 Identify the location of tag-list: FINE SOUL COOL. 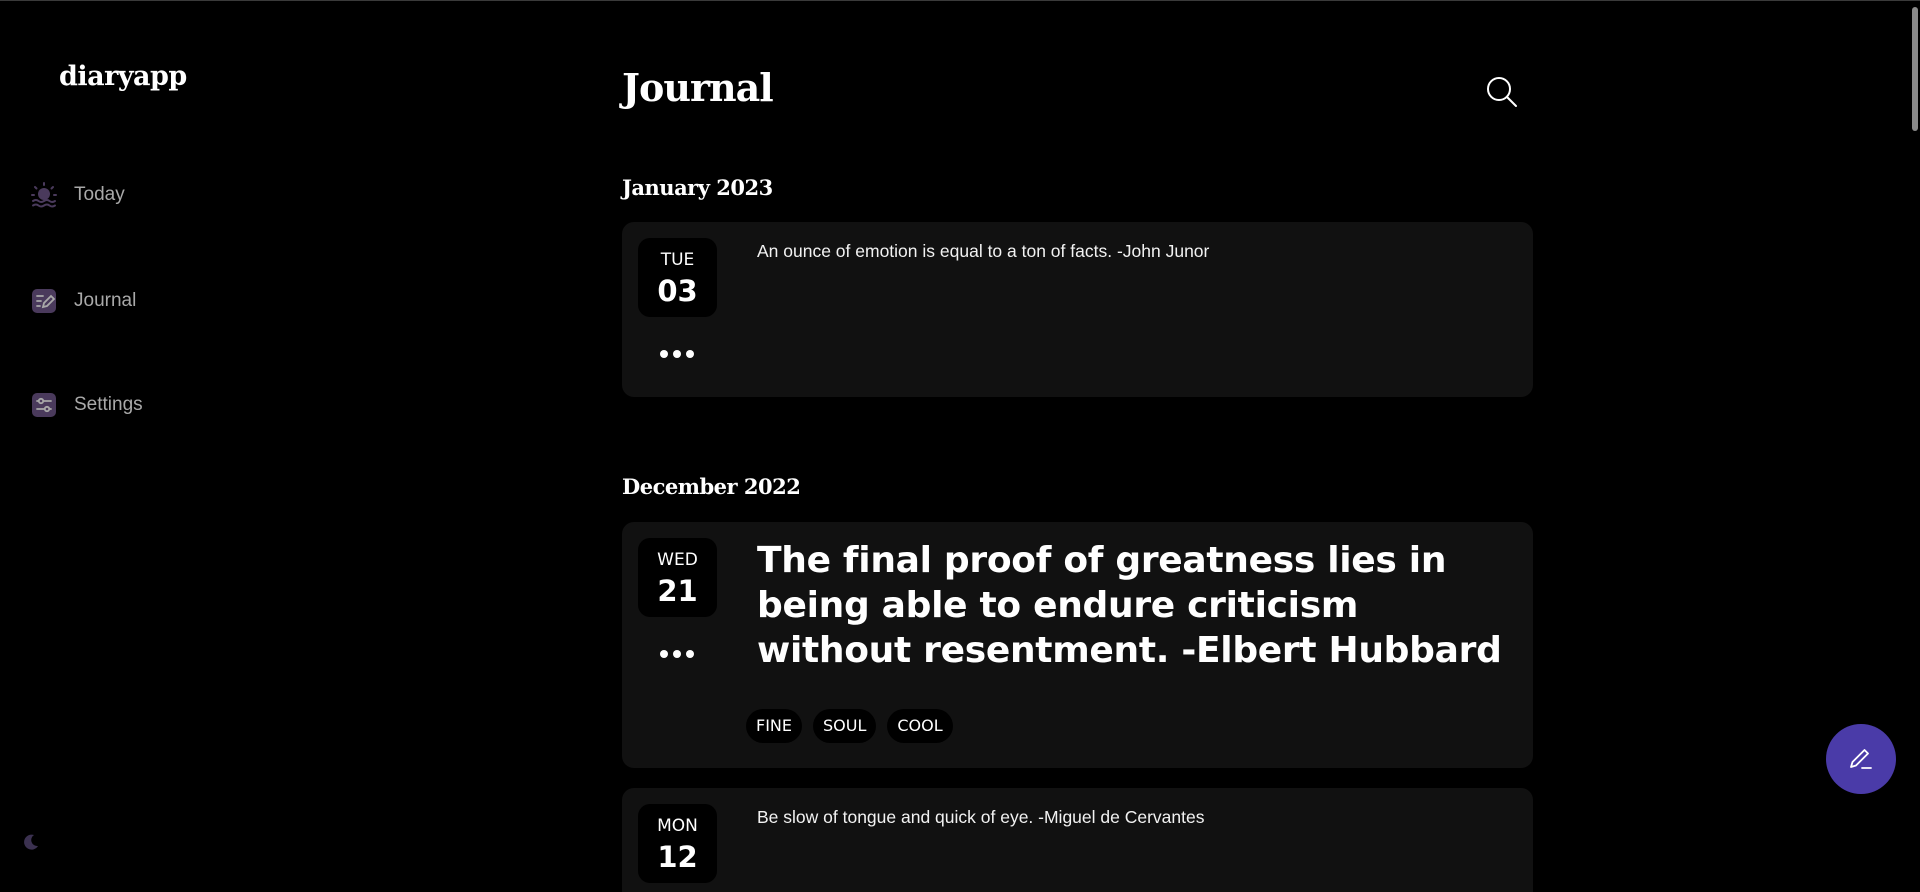
(849, 726).